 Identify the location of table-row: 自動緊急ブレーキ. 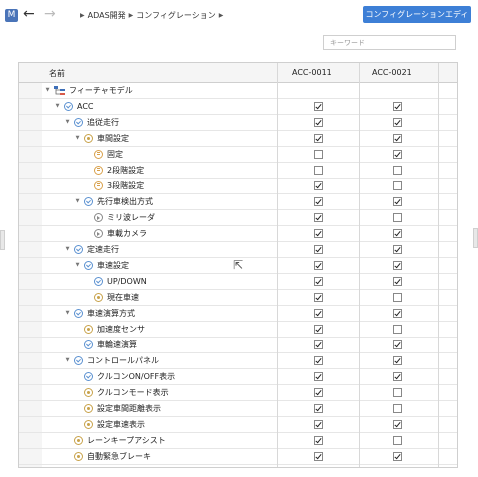
(238, 457).